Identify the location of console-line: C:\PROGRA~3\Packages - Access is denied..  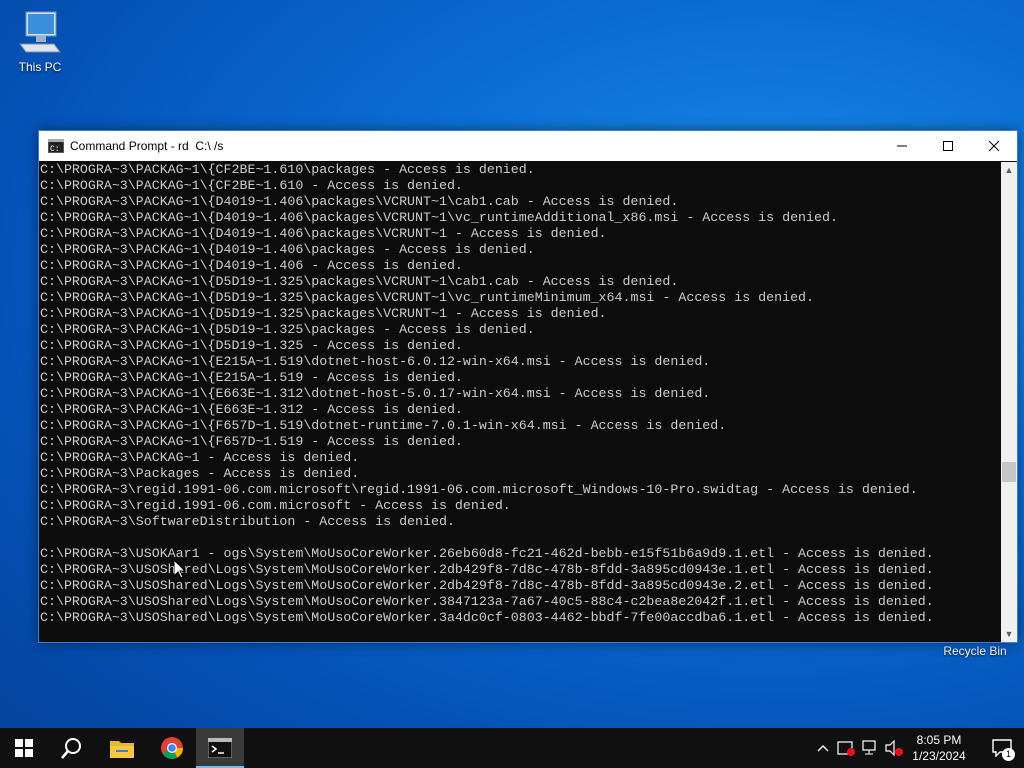
(200, 473).